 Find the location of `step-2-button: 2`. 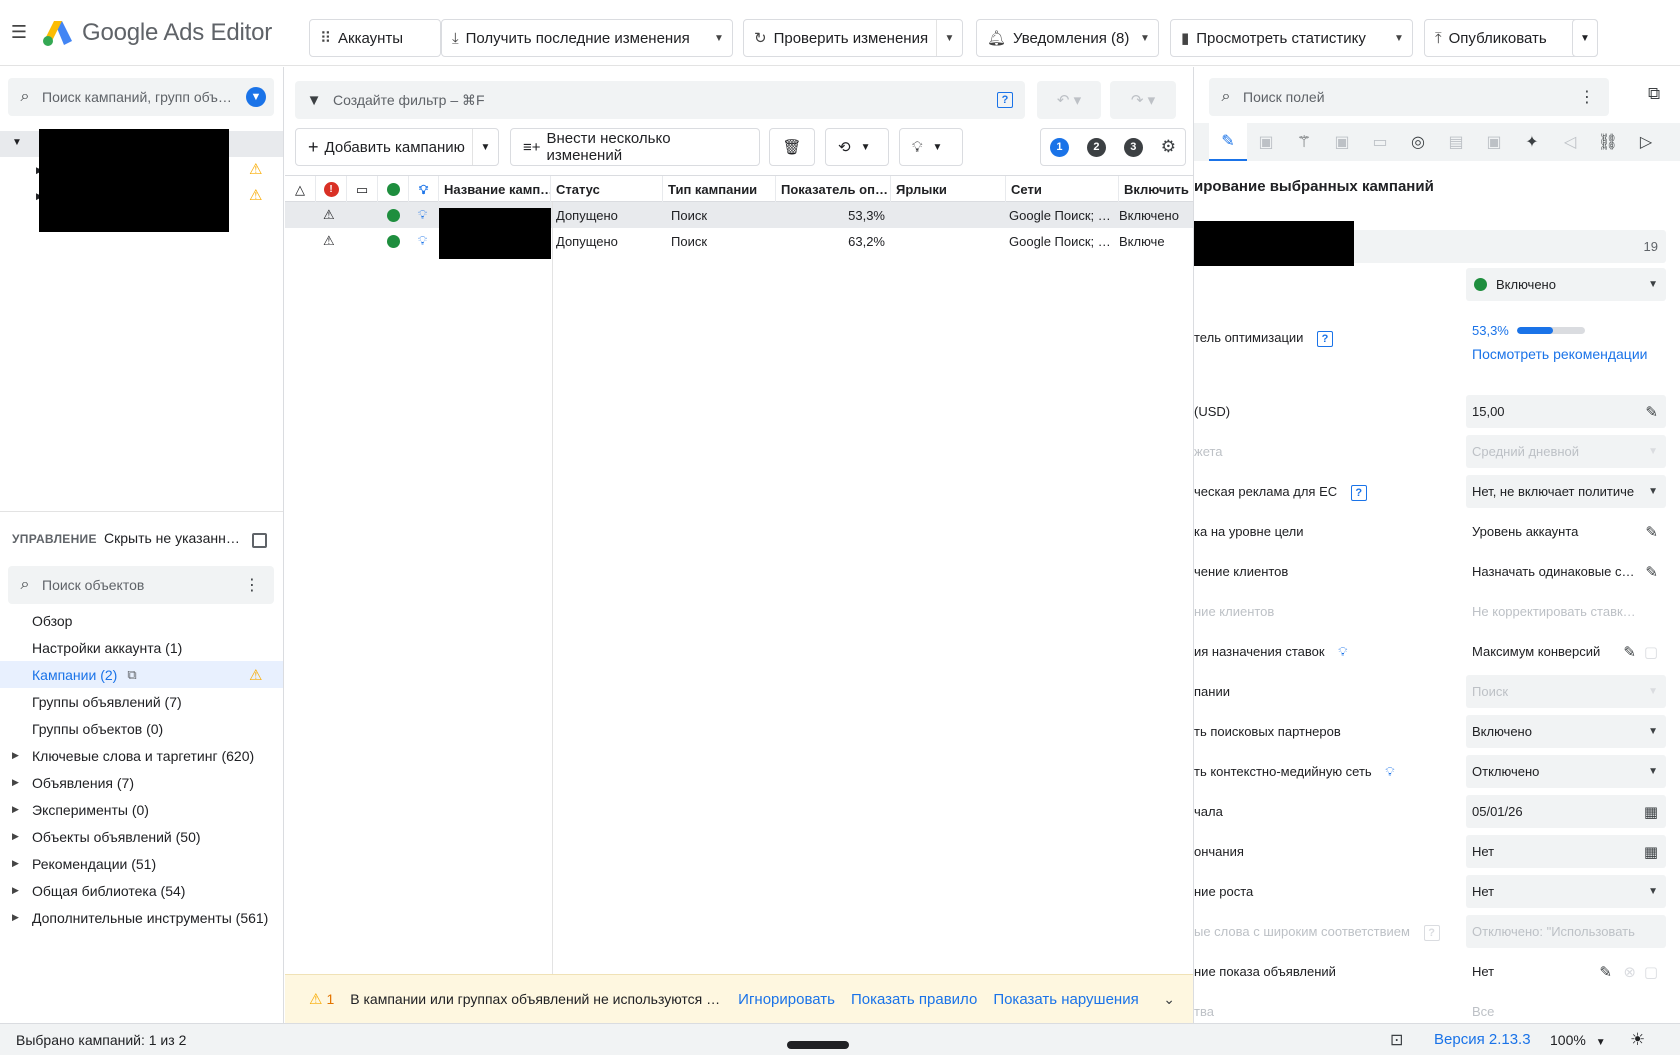

step-2-button: 2 is located at coordinates (1096, 147).